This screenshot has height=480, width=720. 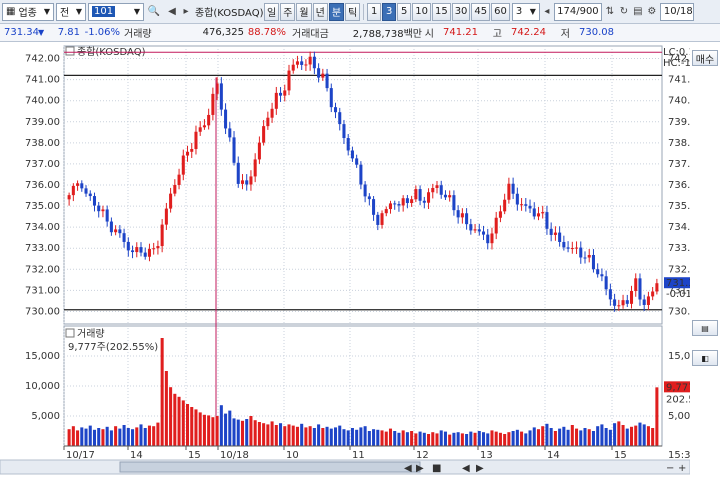 I want to click on volume-pane-subtitle: 9,777주(202.55%), so click(x=113, y=347).